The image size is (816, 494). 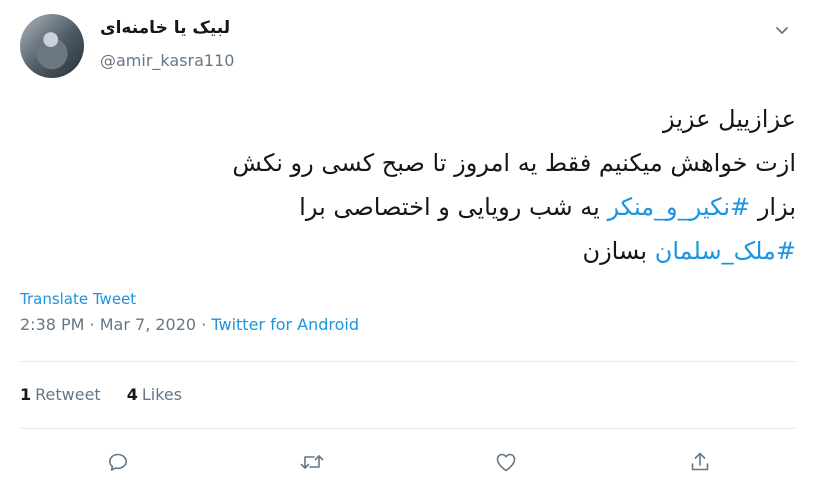 I want to click on share-button, so click(x=700, y=462).